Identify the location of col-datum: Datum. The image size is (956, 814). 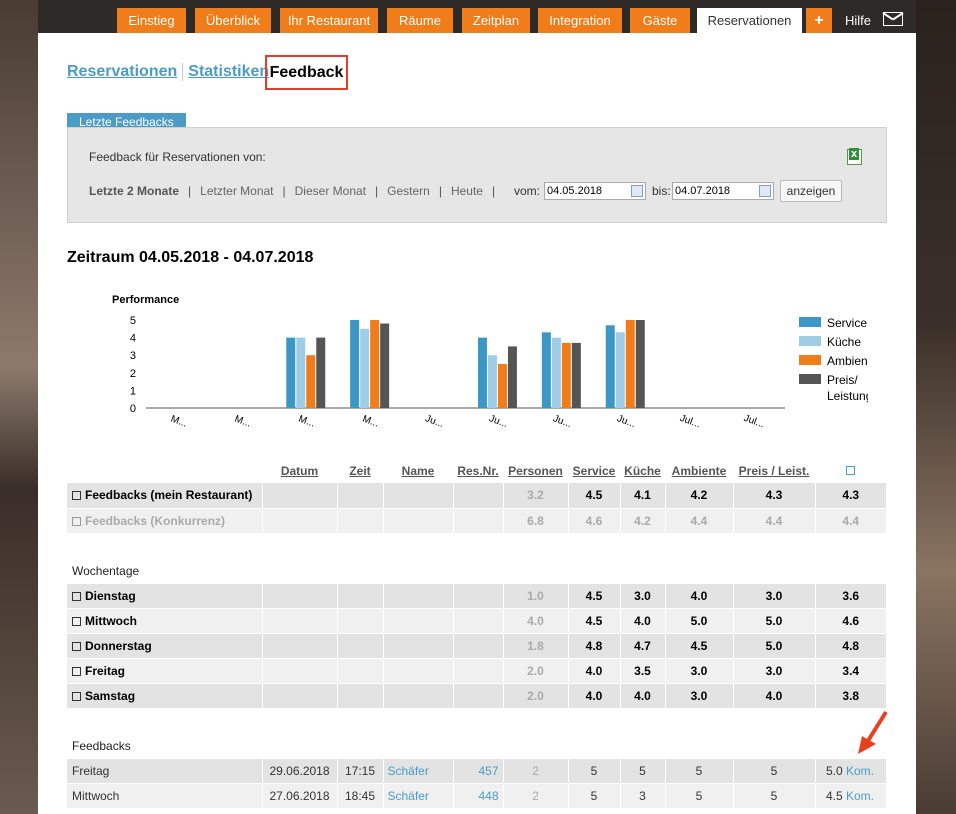
(299, 470).